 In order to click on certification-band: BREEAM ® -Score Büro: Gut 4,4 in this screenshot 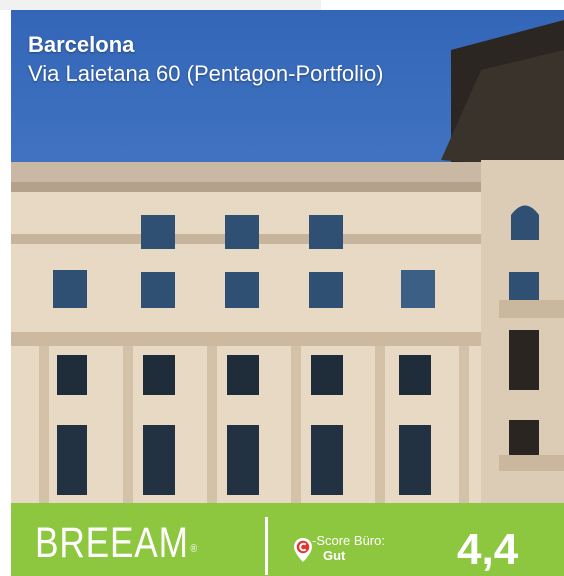, I will do `click(287, 539)`.